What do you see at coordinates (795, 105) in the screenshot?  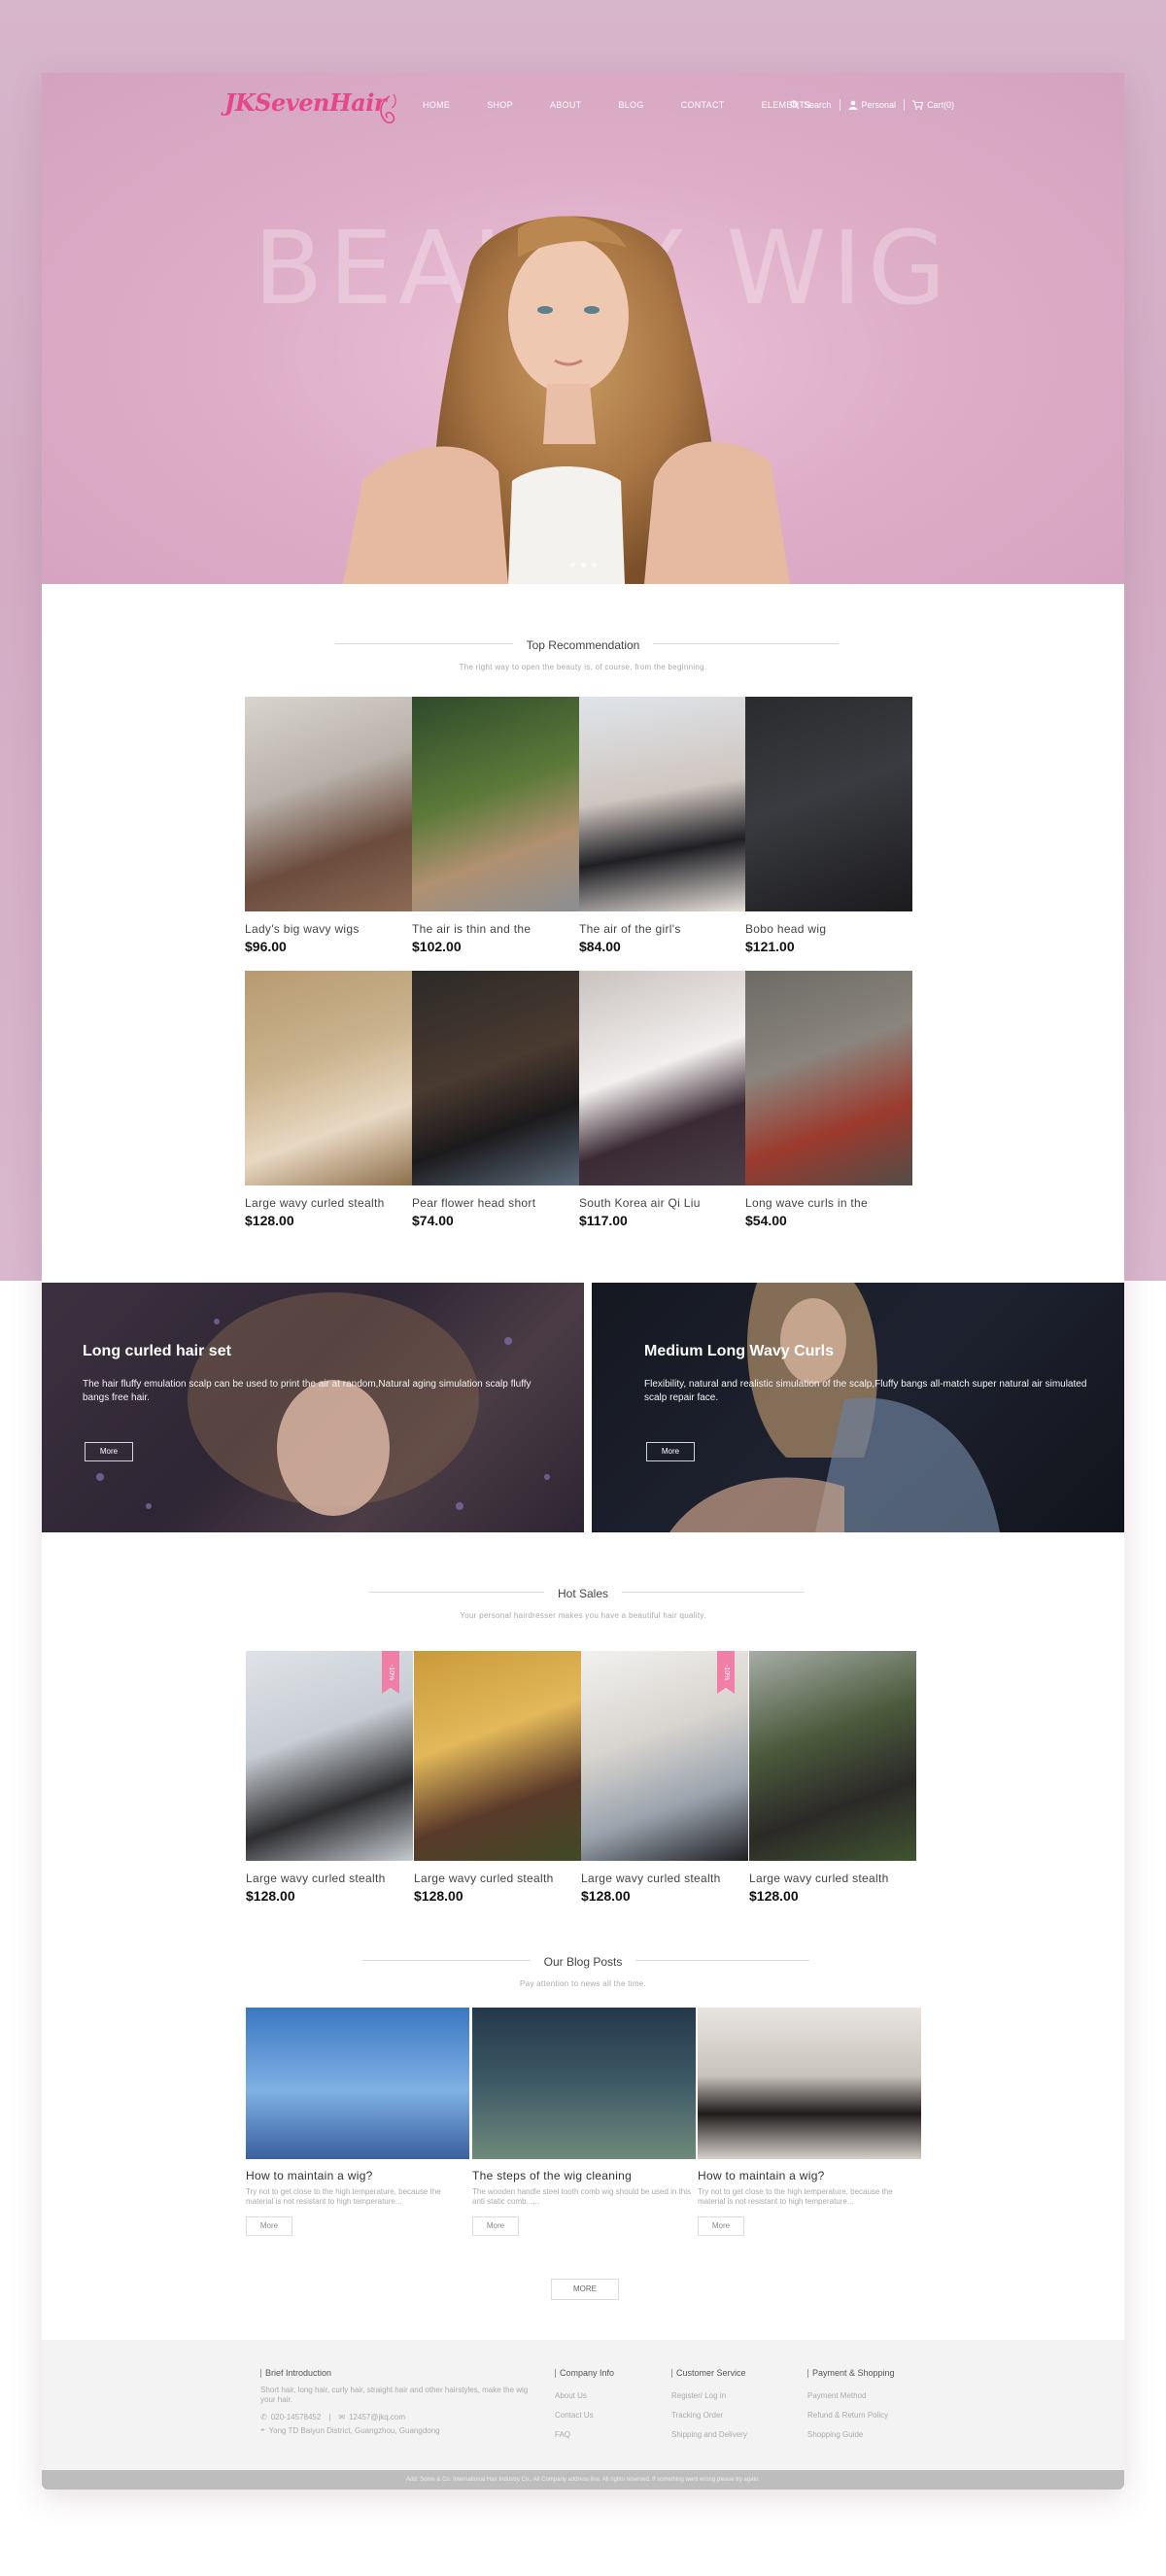 I see `search-icon` at bounding box center [795, 105].